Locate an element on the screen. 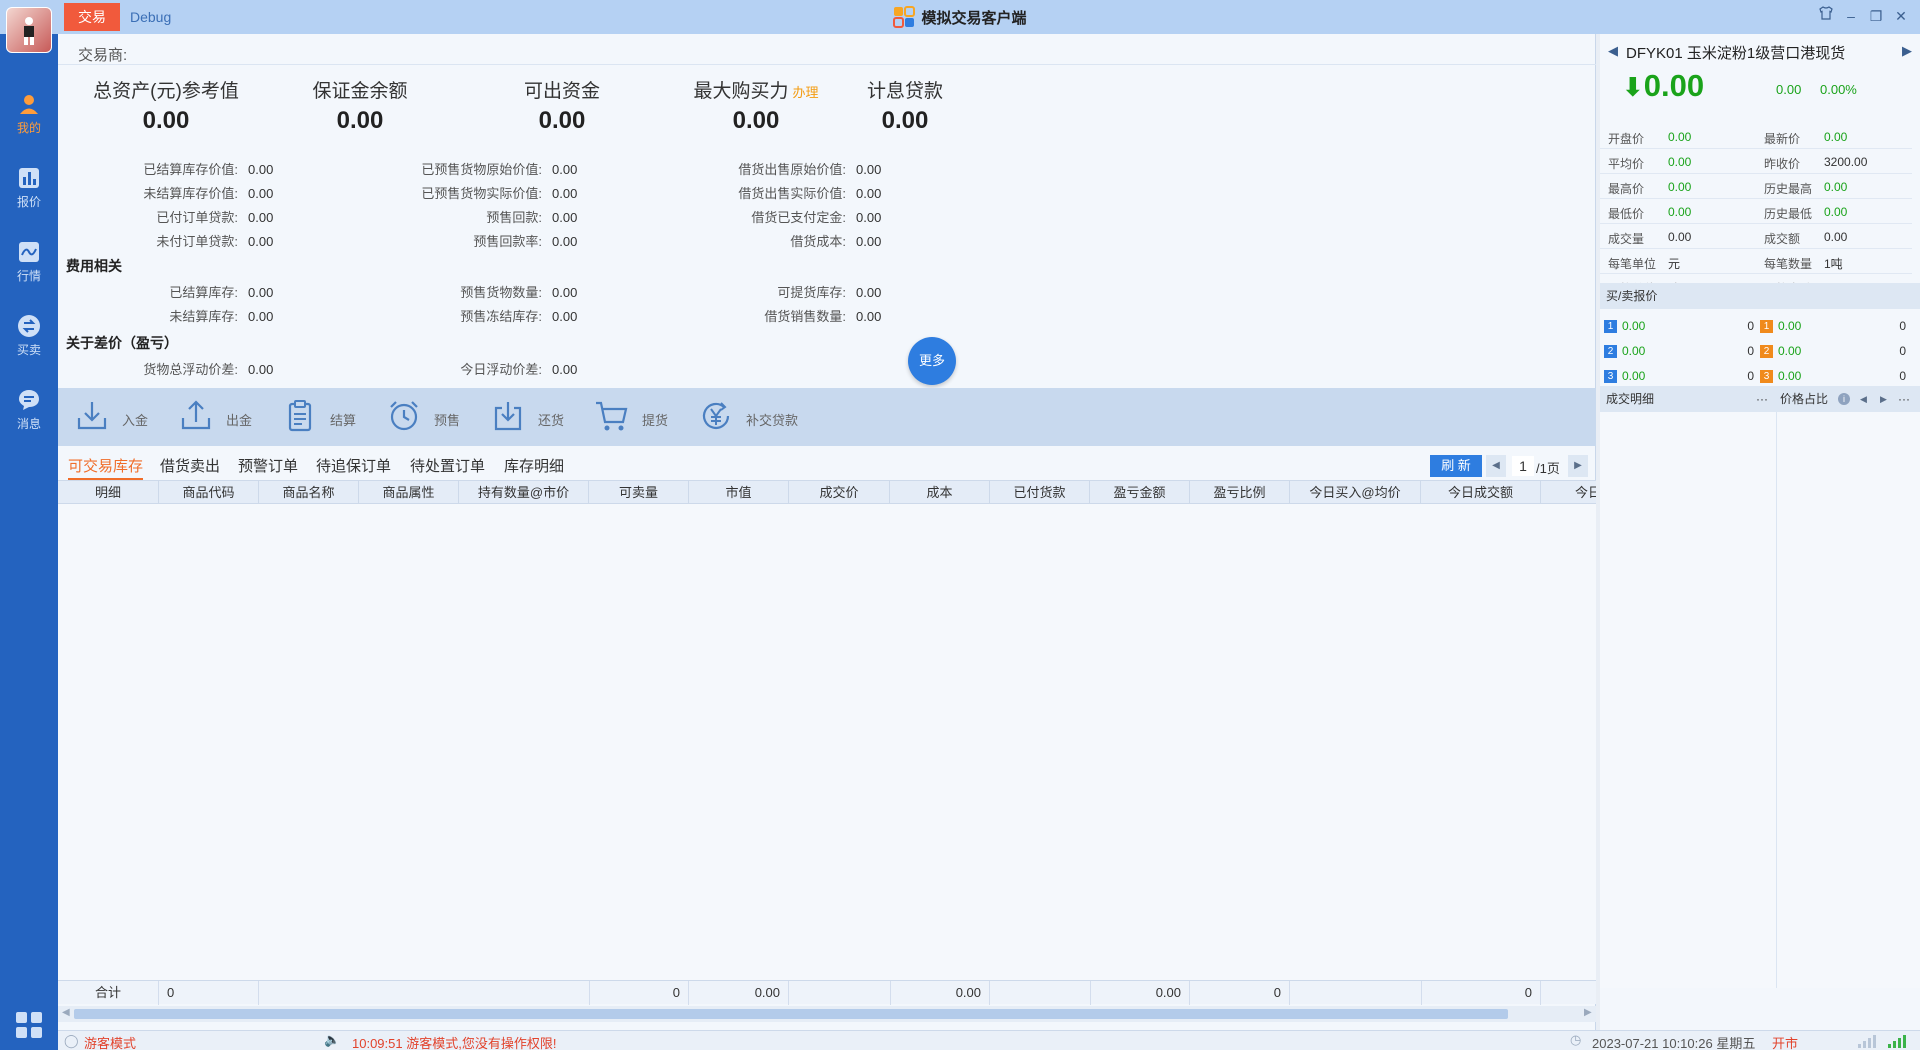 This screenshot has height=1050, width=1920. action-label: 还货 is located at coordinates (551, 420).